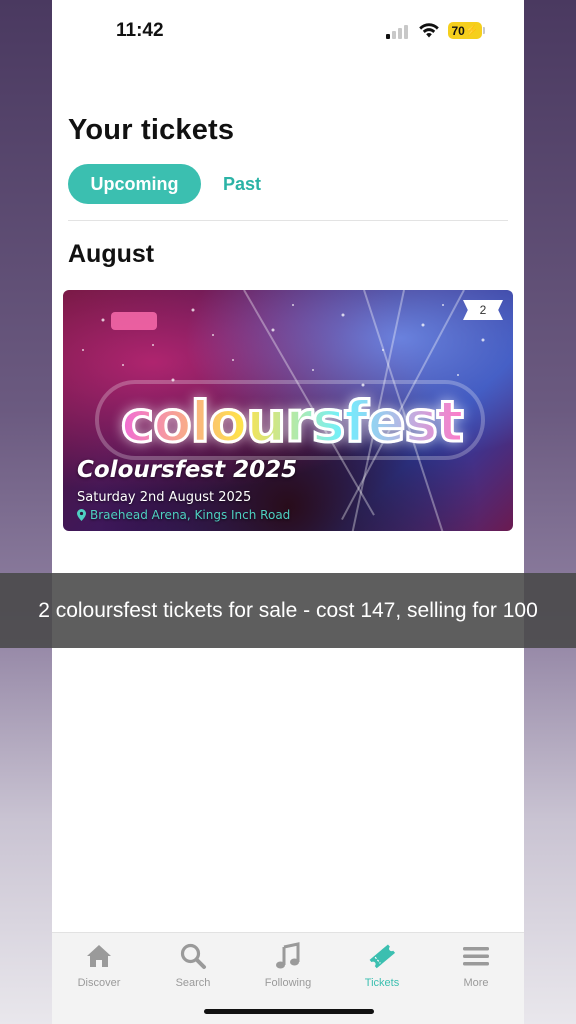 The width and height of the screenshot is (576, 1024). What do you see at coordinates (187, 470) in the screenshot?
I see `event-title: Coloursfest 2025` at bounding box center [187, 470].